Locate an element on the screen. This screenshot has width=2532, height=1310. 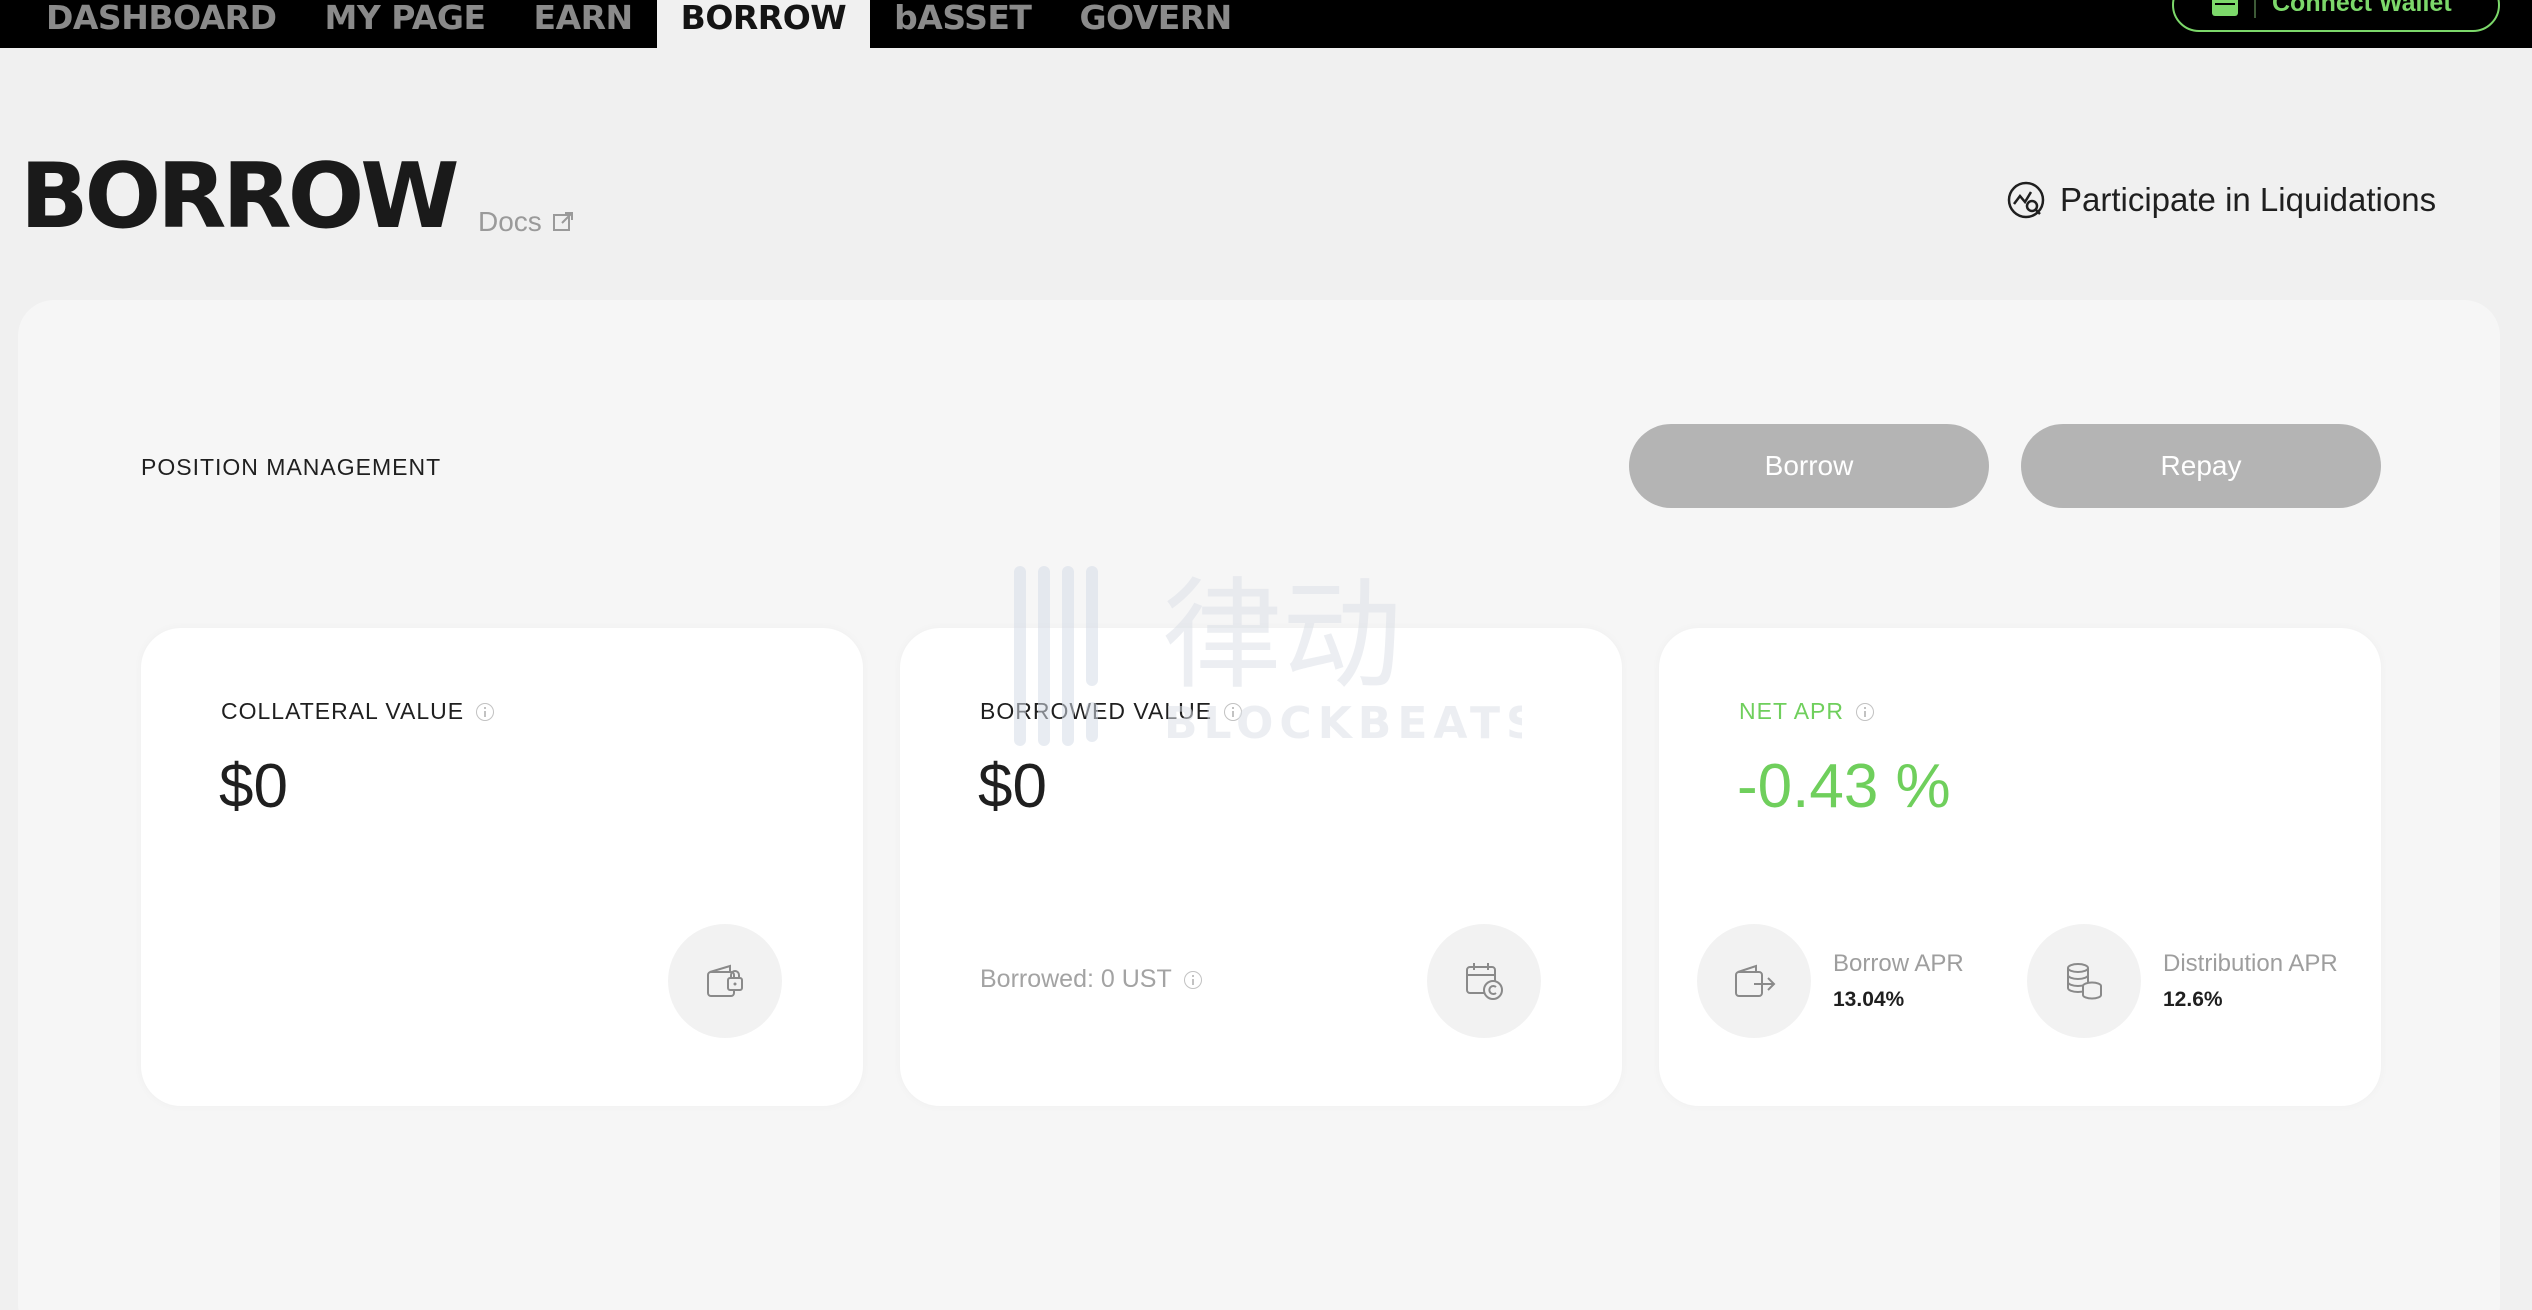
distribution-apr-value: 12.6% is located at coordinates (2193, 999).